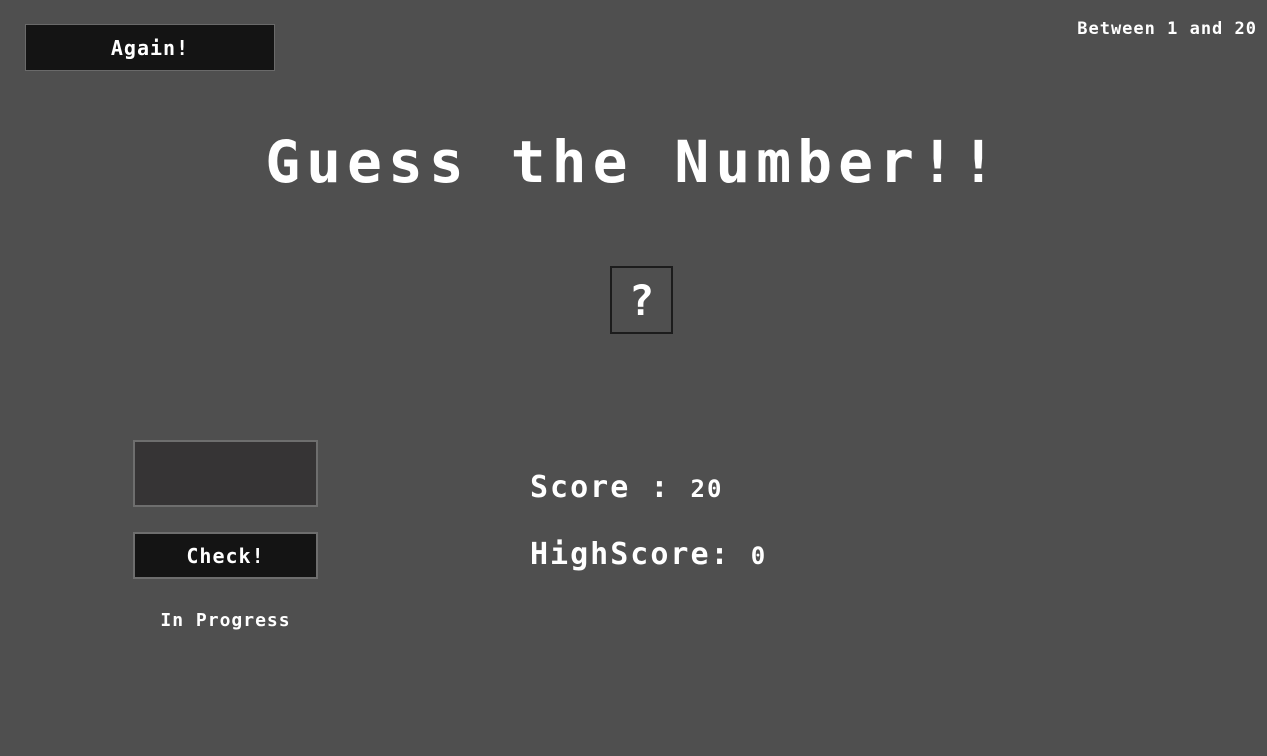  Describe the element at coordinates (225, 473) in the screenshot. I see `guess-input` at that location.